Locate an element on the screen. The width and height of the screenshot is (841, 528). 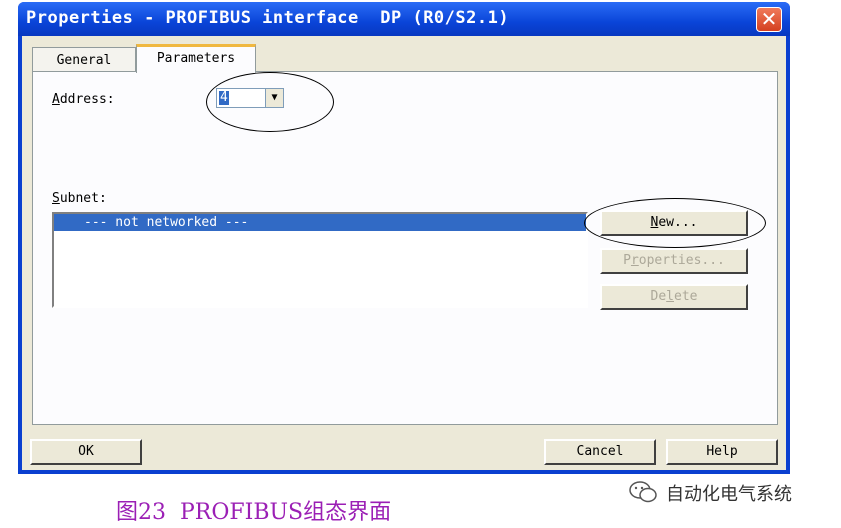
address-label-accel: A is located at coordinates (56, 99).